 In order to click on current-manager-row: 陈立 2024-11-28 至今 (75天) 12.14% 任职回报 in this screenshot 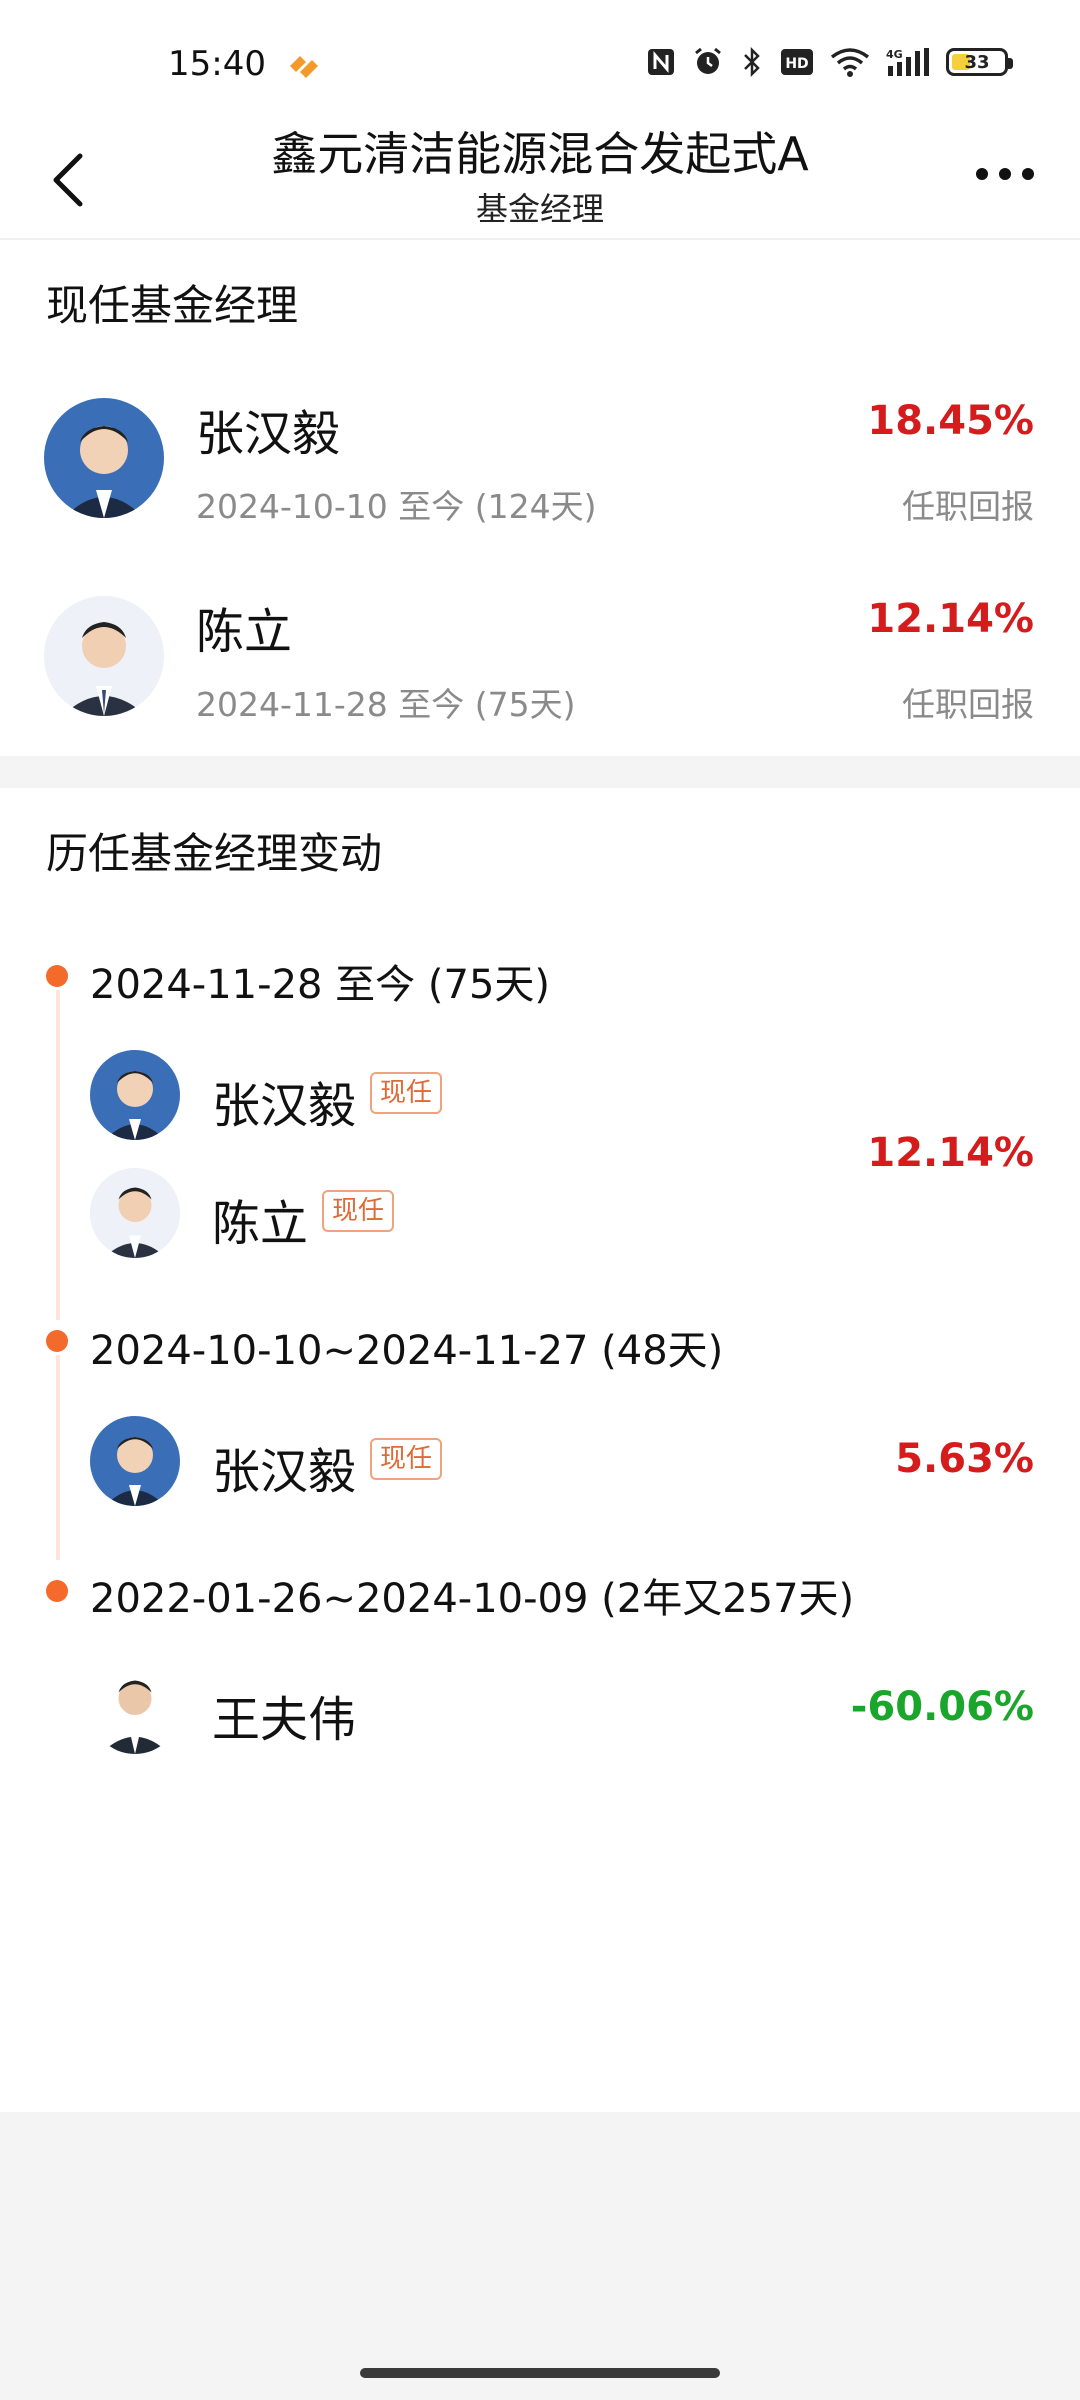, I will do `click(540, 658)`.